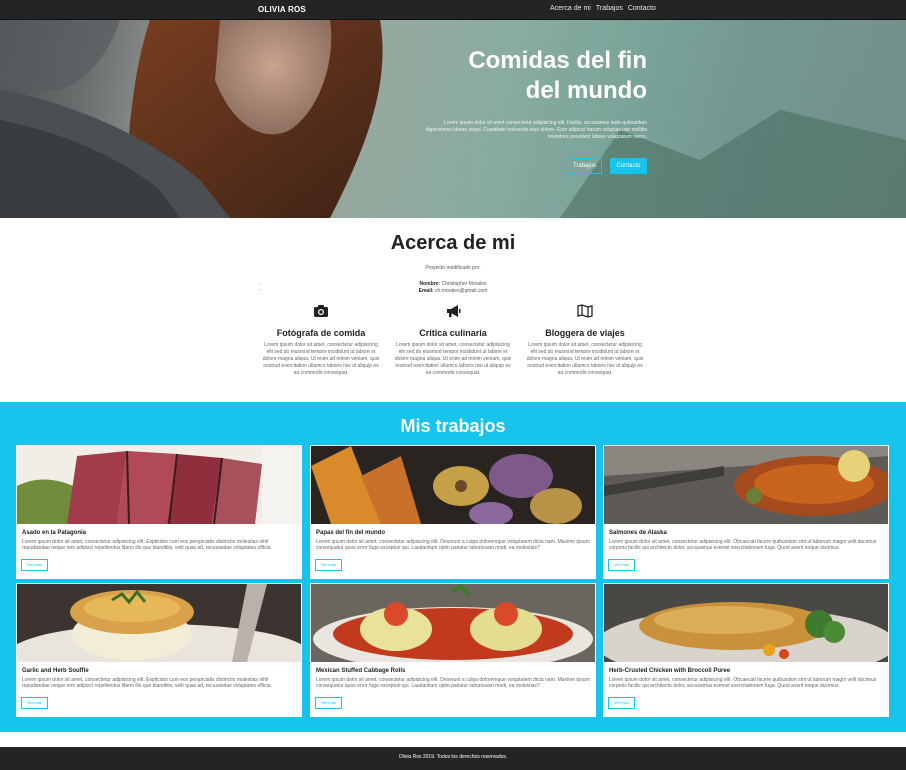 This screenshot has height=770, width=906. Describe the element at coordinates (557, 75) in the screenshot. I see `hero-title: Comidas del fin del mundo` at that location.